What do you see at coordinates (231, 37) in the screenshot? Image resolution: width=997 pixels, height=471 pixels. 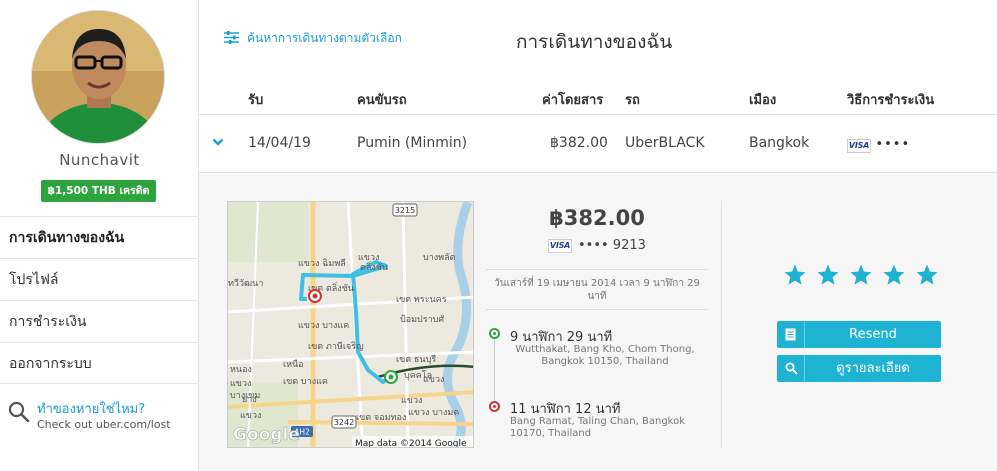 I see `filter-sliders-icon` at bounding box center [231, 37].